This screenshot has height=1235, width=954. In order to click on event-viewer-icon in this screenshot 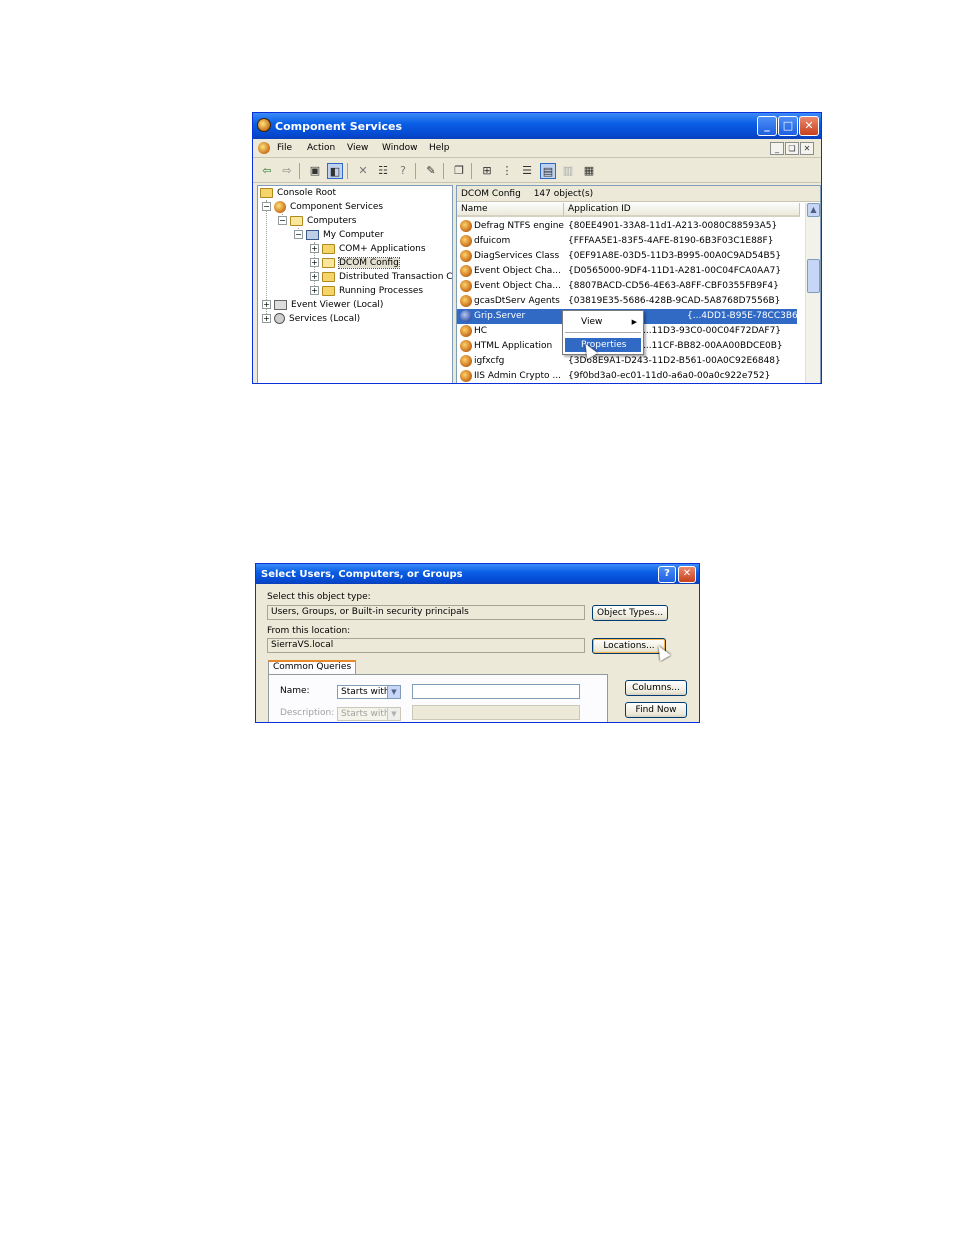, I will do `click(280, 304)`.